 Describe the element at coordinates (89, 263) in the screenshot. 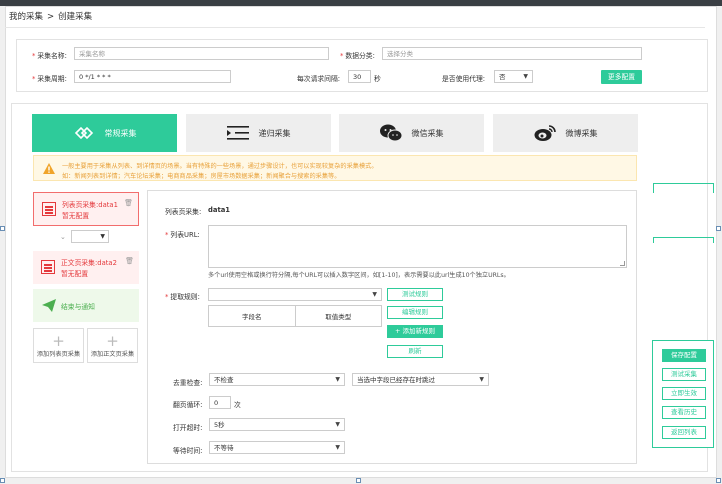

I see `step-name: 正文页采集:data2` at that location.